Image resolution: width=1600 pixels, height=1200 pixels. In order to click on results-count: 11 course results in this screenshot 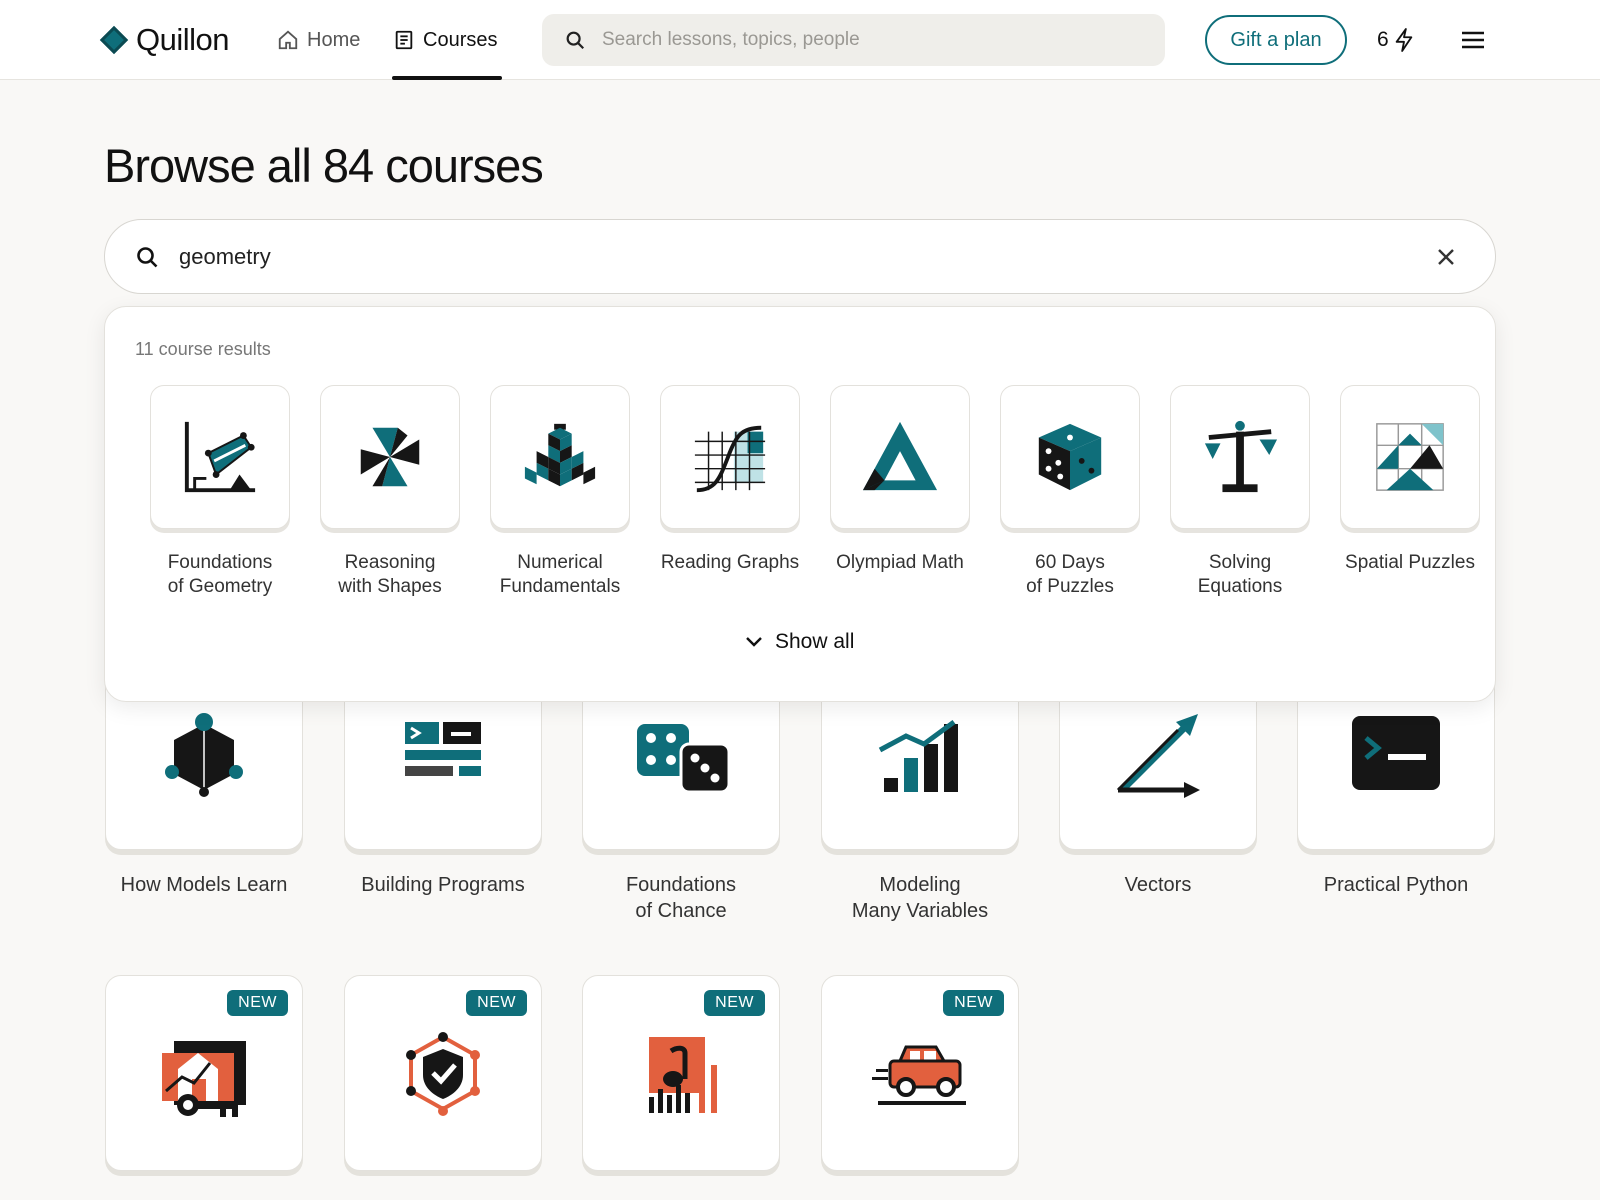, I will do `click(203, 349)`.